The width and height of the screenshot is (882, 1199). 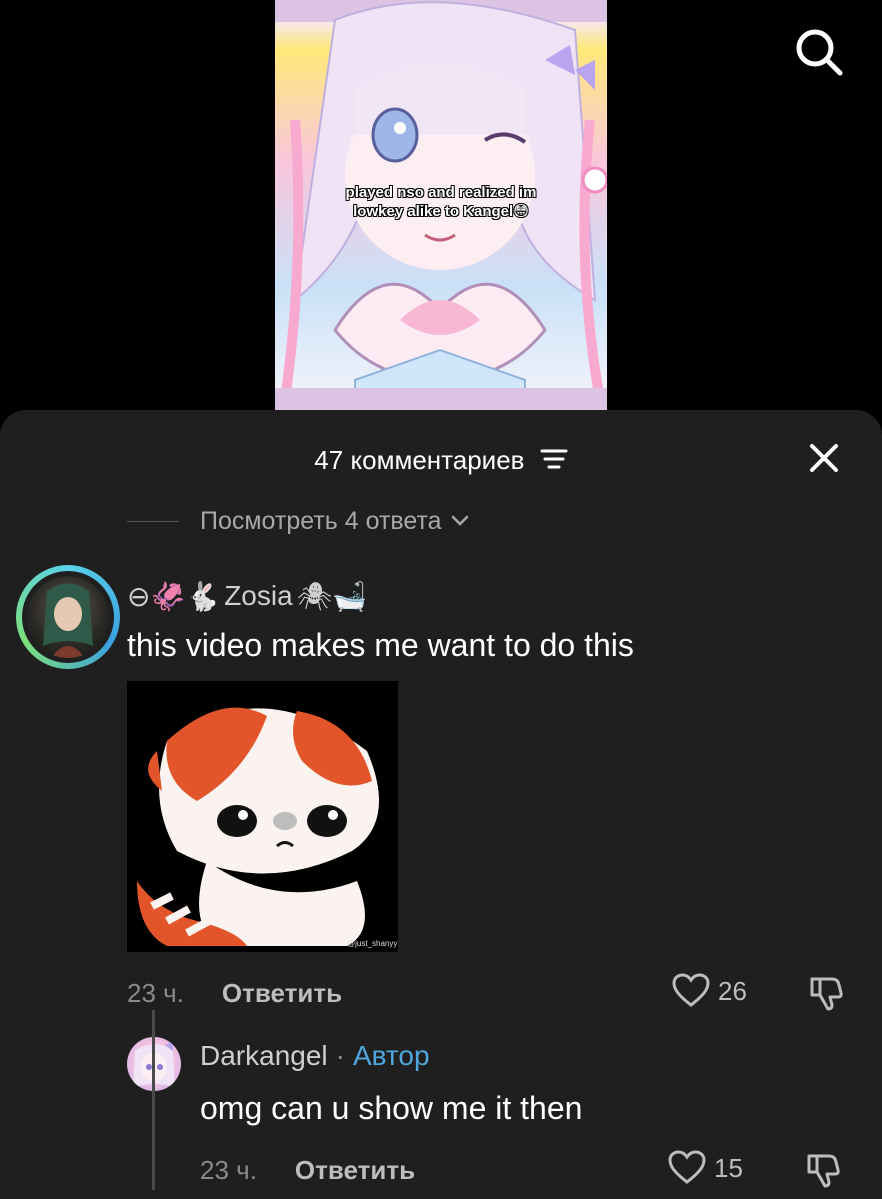 I want to click on reply-like-button: 15, so click(x=705, y=1168).